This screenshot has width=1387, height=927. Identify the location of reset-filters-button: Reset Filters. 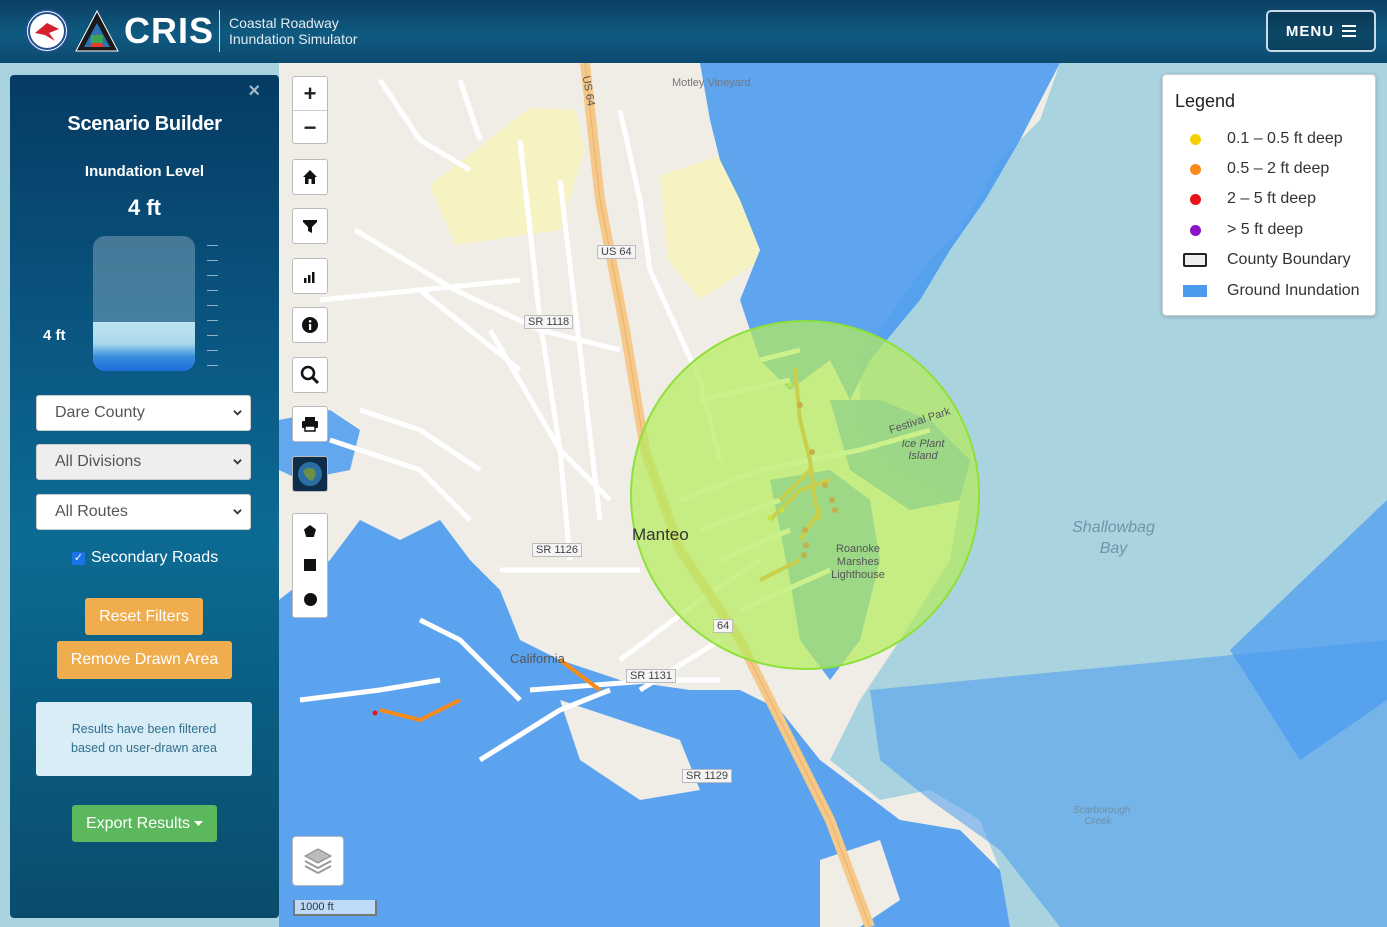
(144, 616).